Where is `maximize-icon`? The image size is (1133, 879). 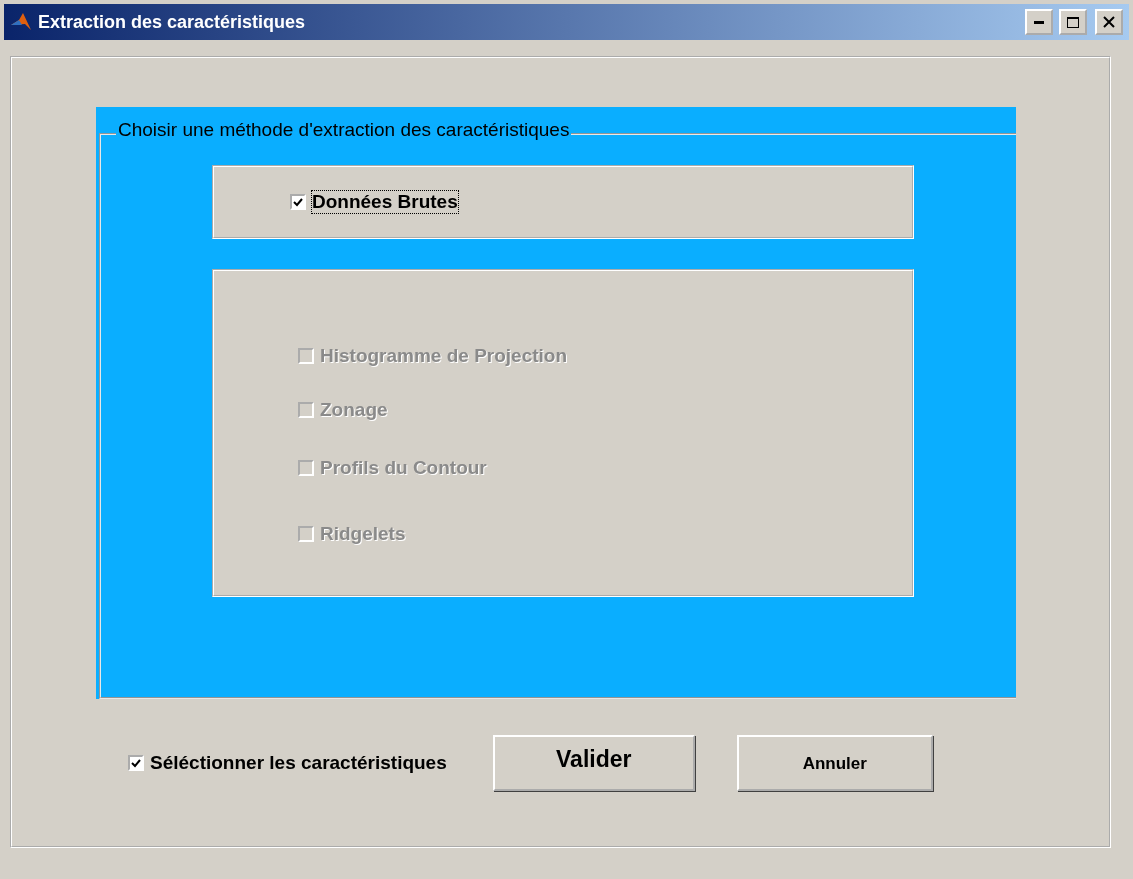 maximize-icon is located at coordinates (1073, 22).